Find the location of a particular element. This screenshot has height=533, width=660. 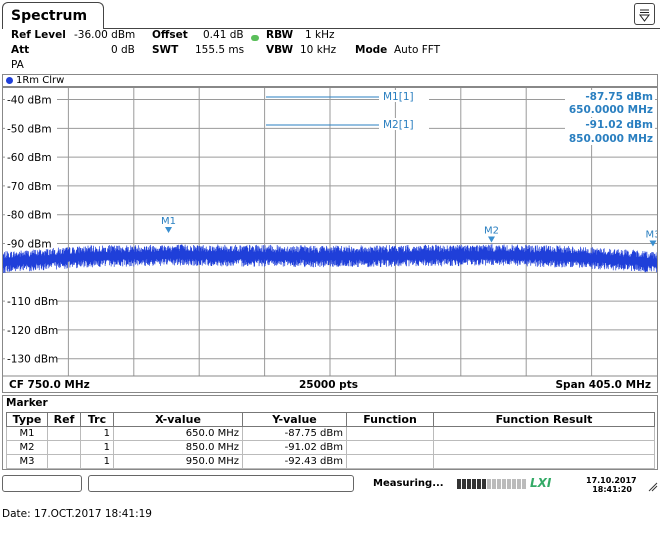

y-tick-label: -90 dBm is located at coordinates (29, 245).